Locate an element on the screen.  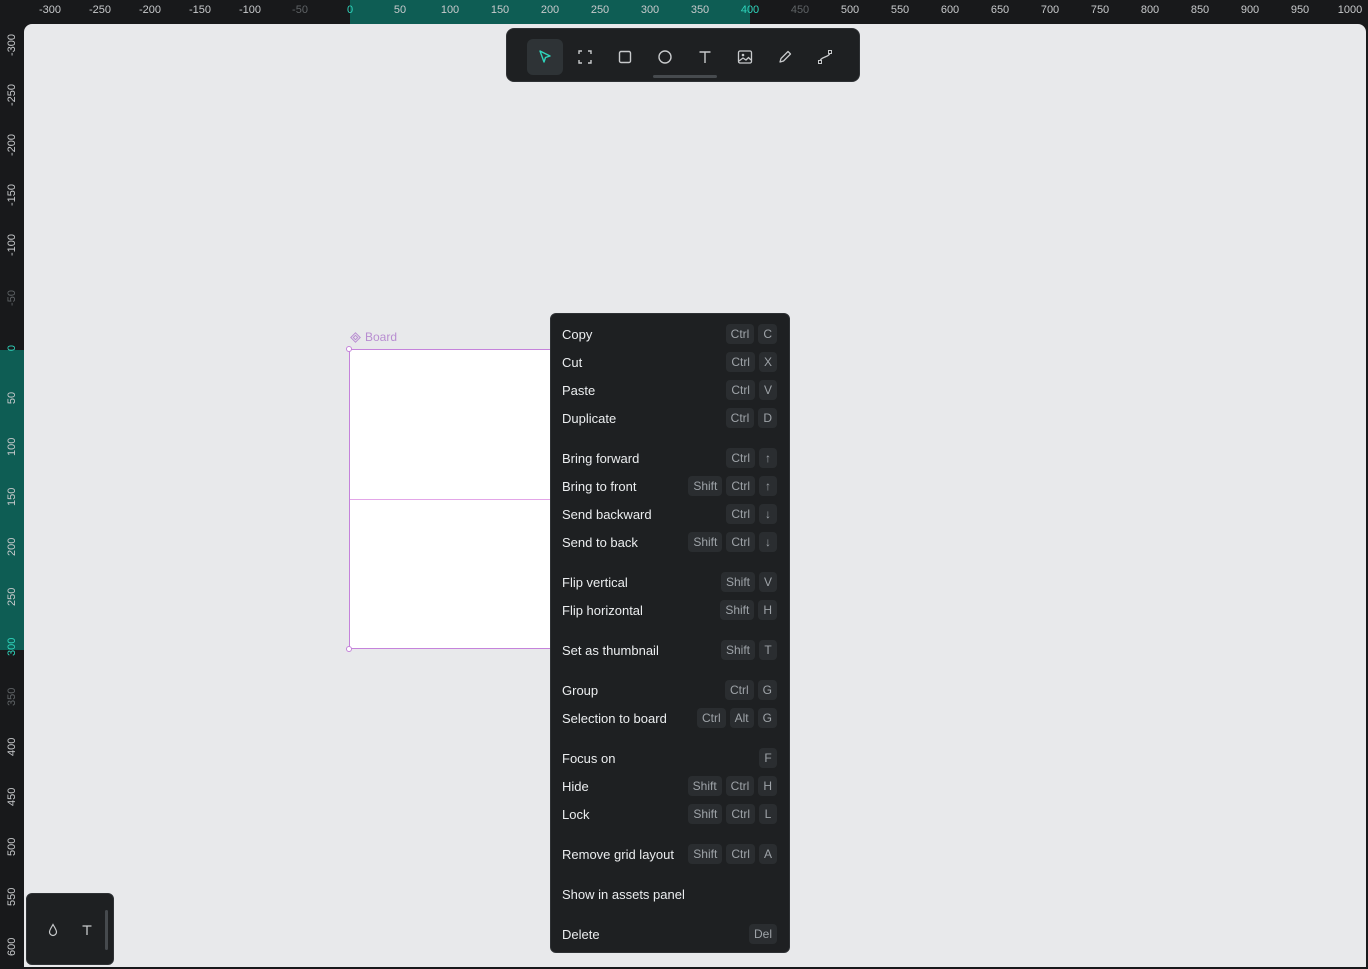
ruler-tick-label: 850 is located at coordinates (1200, 10).